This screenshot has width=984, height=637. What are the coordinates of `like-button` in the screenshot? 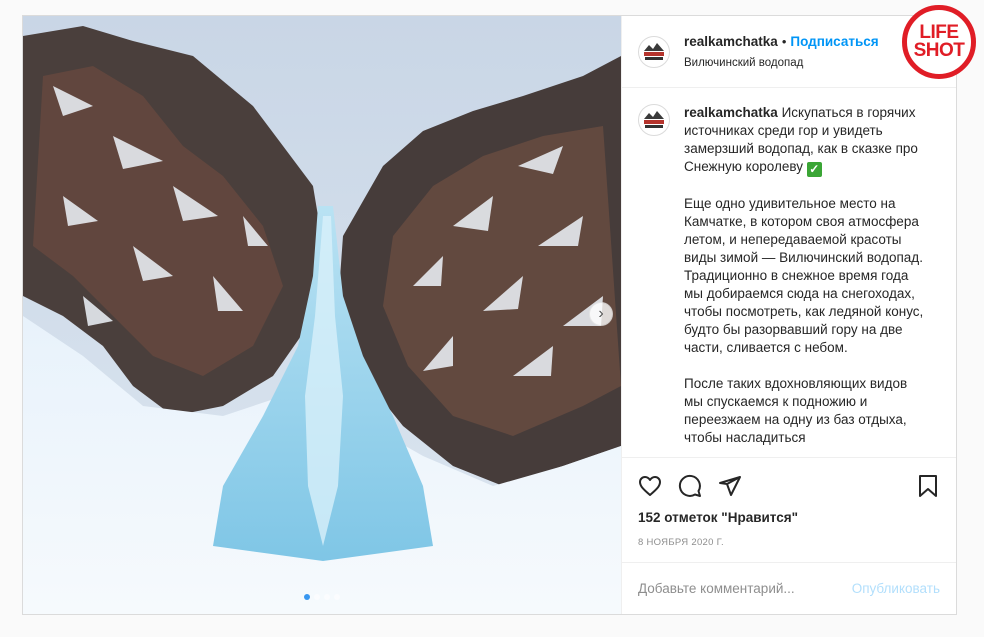 It's located at (654, 486).